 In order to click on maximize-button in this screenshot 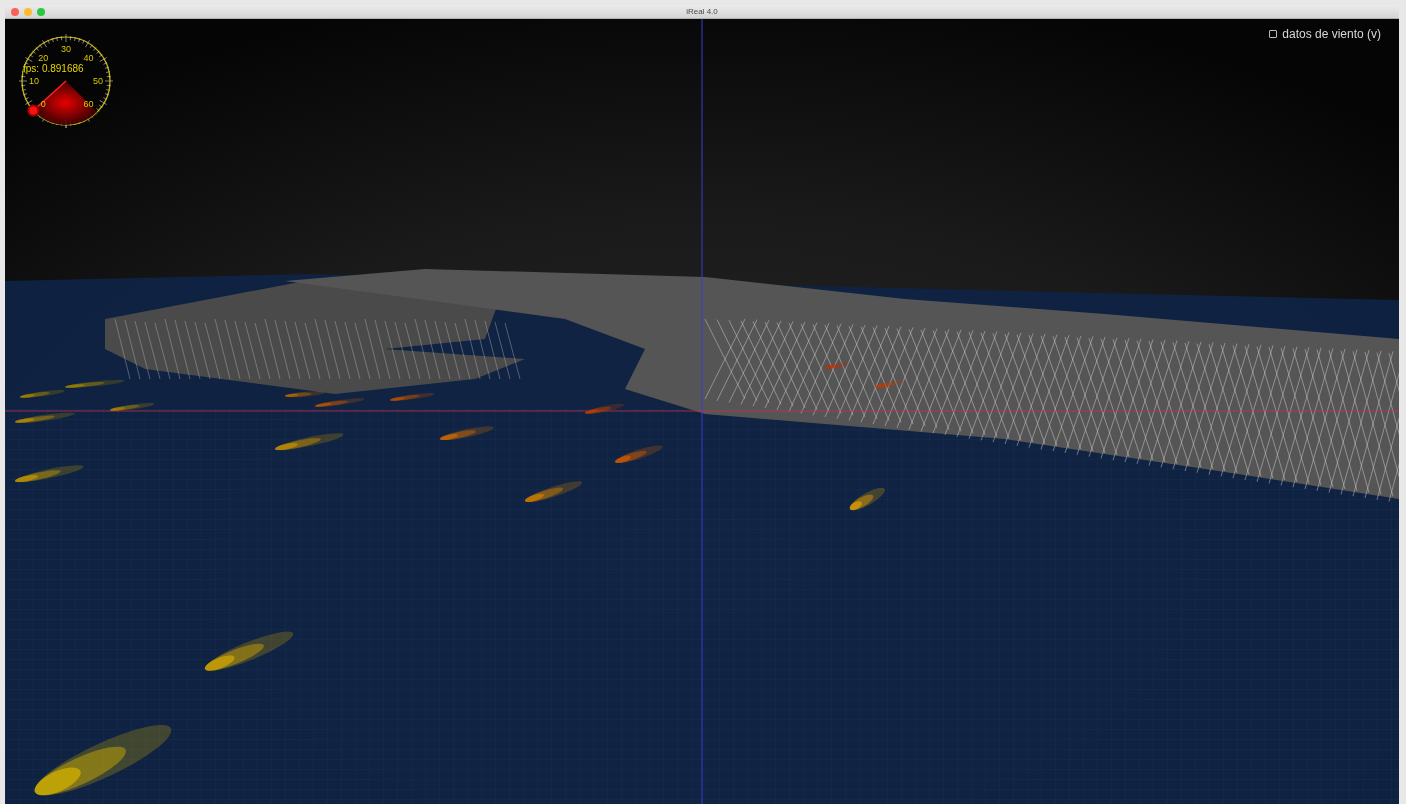, I will do `click(41, 12)`.